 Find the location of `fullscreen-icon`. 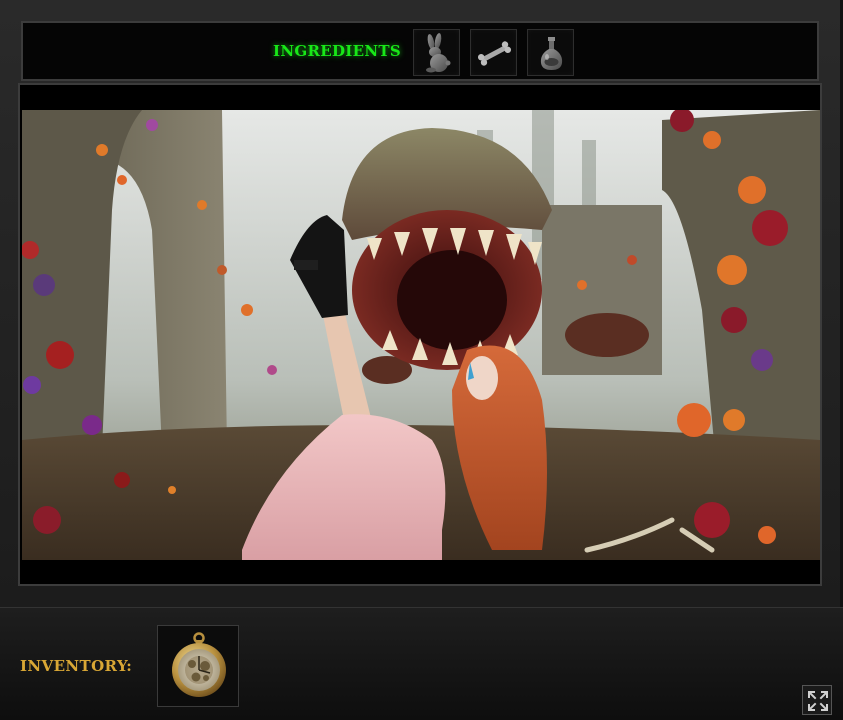

fullscreen-icon is located at coordinates (818, 701).